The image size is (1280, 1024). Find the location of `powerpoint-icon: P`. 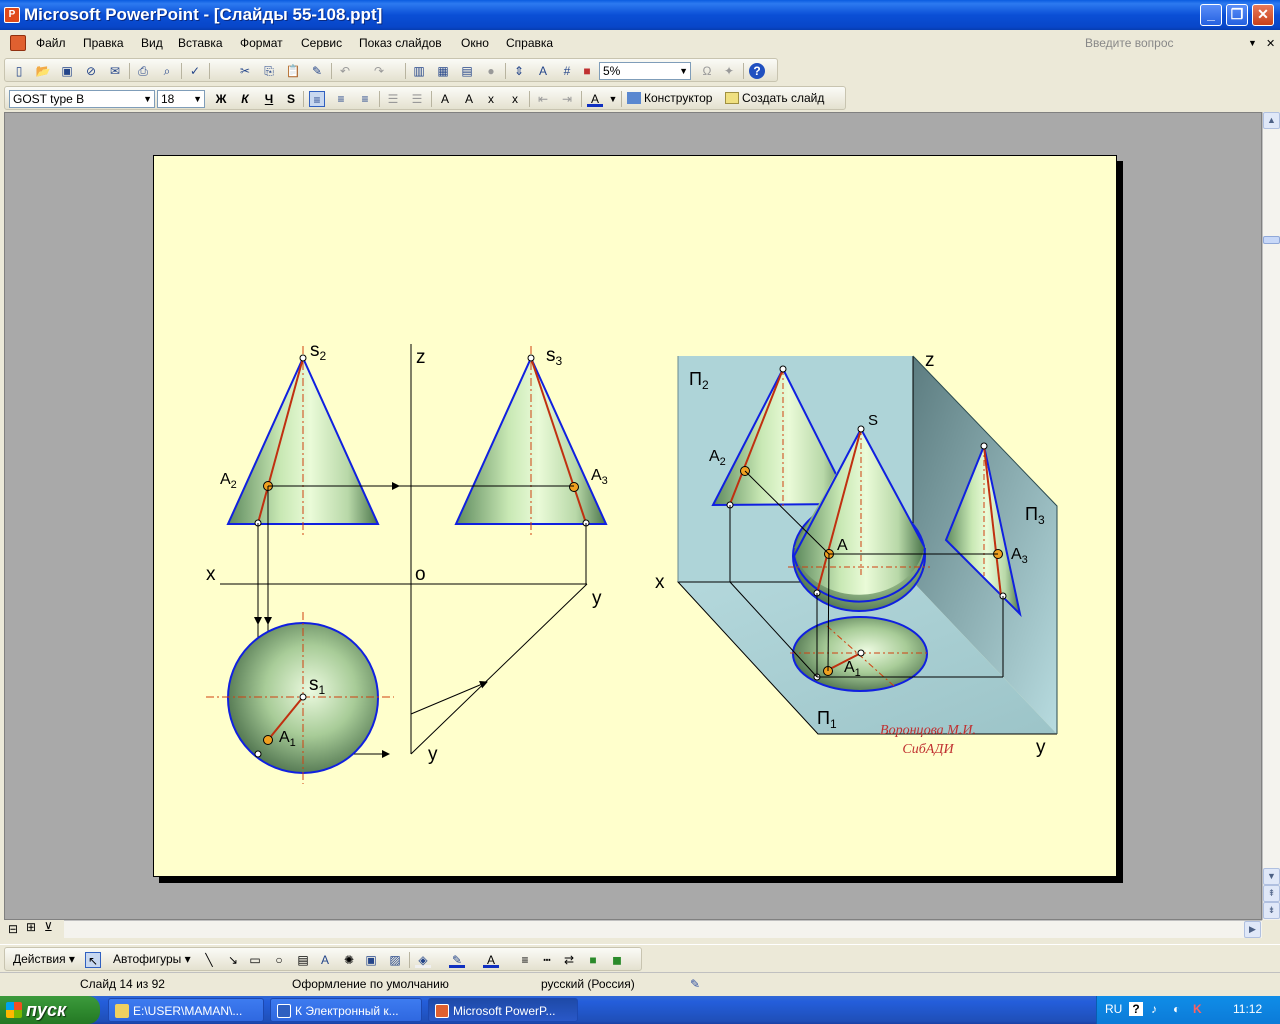

powerpoint-icon: P is located at coordinates (12, 15).